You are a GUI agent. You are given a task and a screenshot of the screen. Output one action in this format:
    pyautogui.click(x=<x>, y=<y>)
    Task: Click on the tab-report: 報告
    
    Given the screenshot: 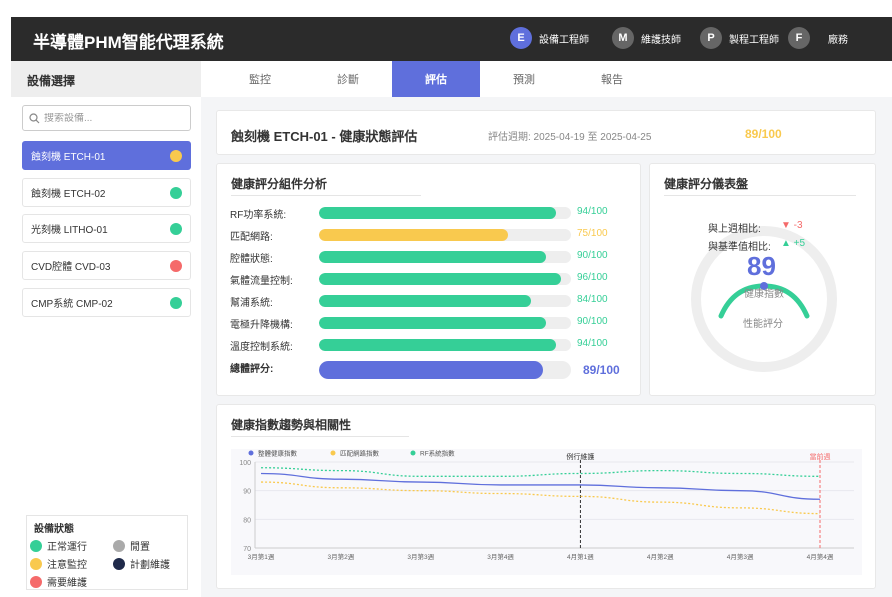 What is the action you would take?
    pyautogui.click(x=612, y=79)
    